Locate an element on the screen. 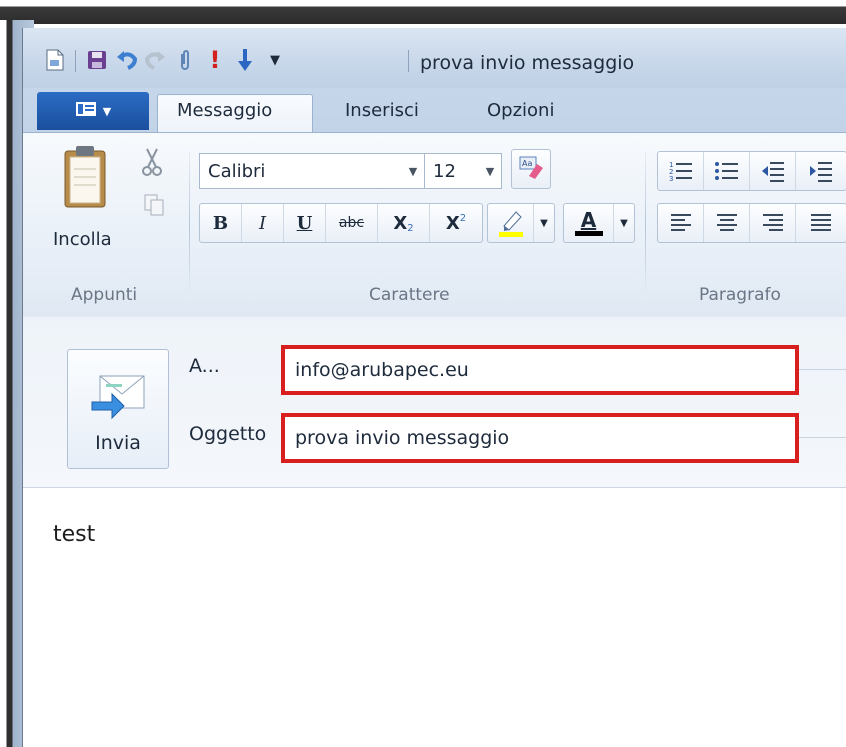 The height and width of the screenshot is (747, 846). to-field-extension is located at coordinates (822, 369).